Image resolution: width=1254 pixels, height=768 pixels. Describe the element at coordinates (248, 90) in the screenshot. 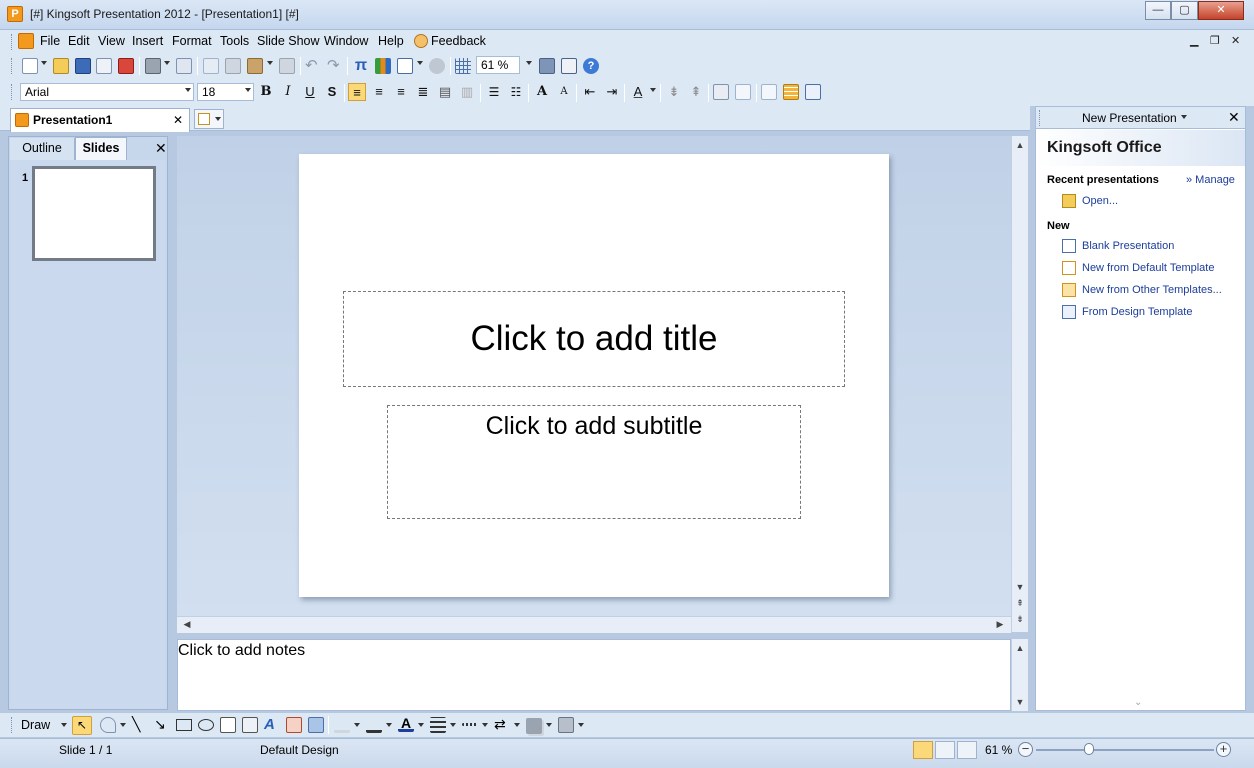

I see `font-size-dropdown-icon` at that location.